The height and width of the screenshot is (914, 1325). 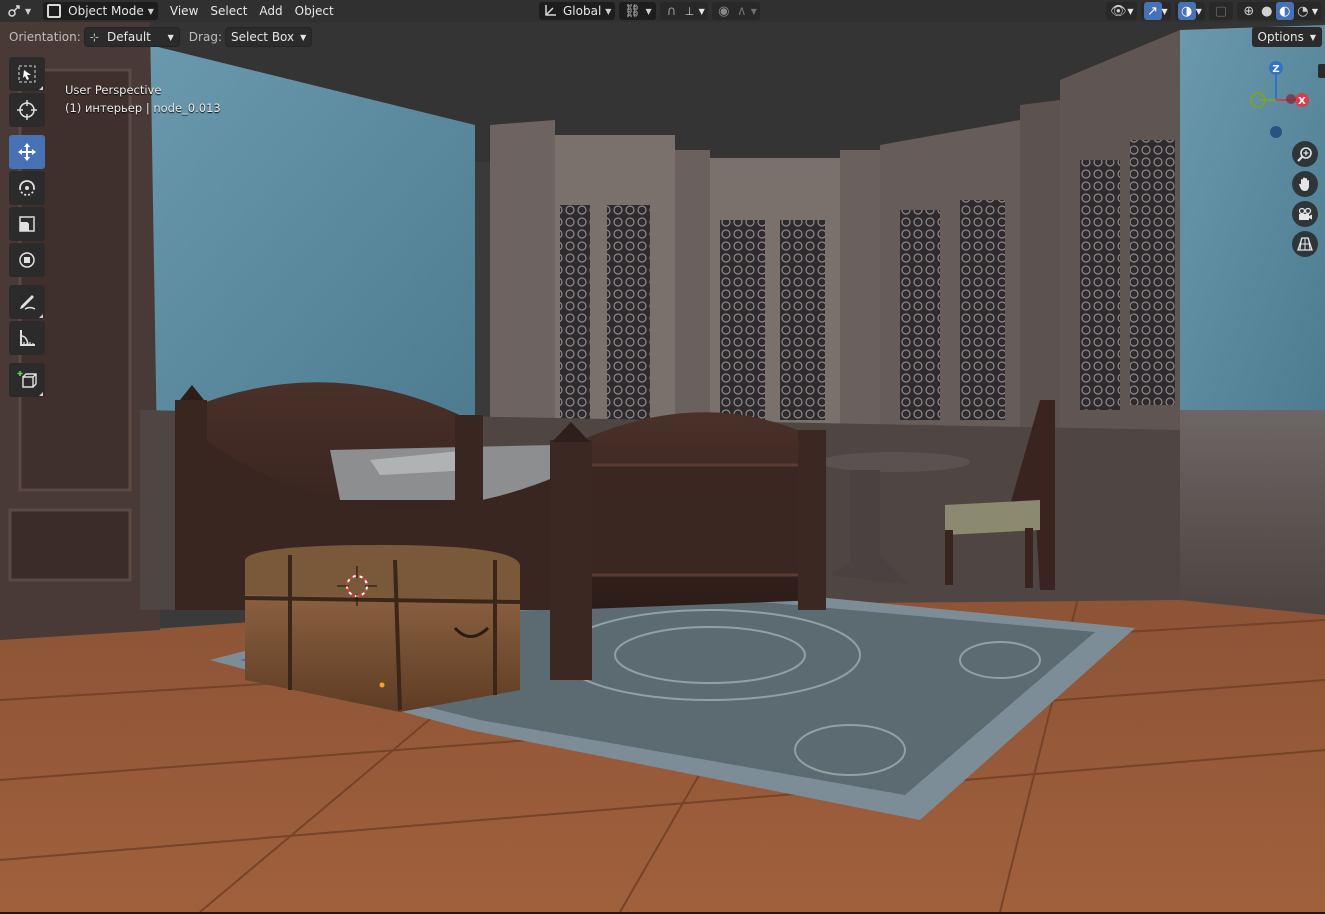 What do you see at coordinates (228, 11) in the screenshot?
I see `menu-select: Select` at bounding box center [228, 11].